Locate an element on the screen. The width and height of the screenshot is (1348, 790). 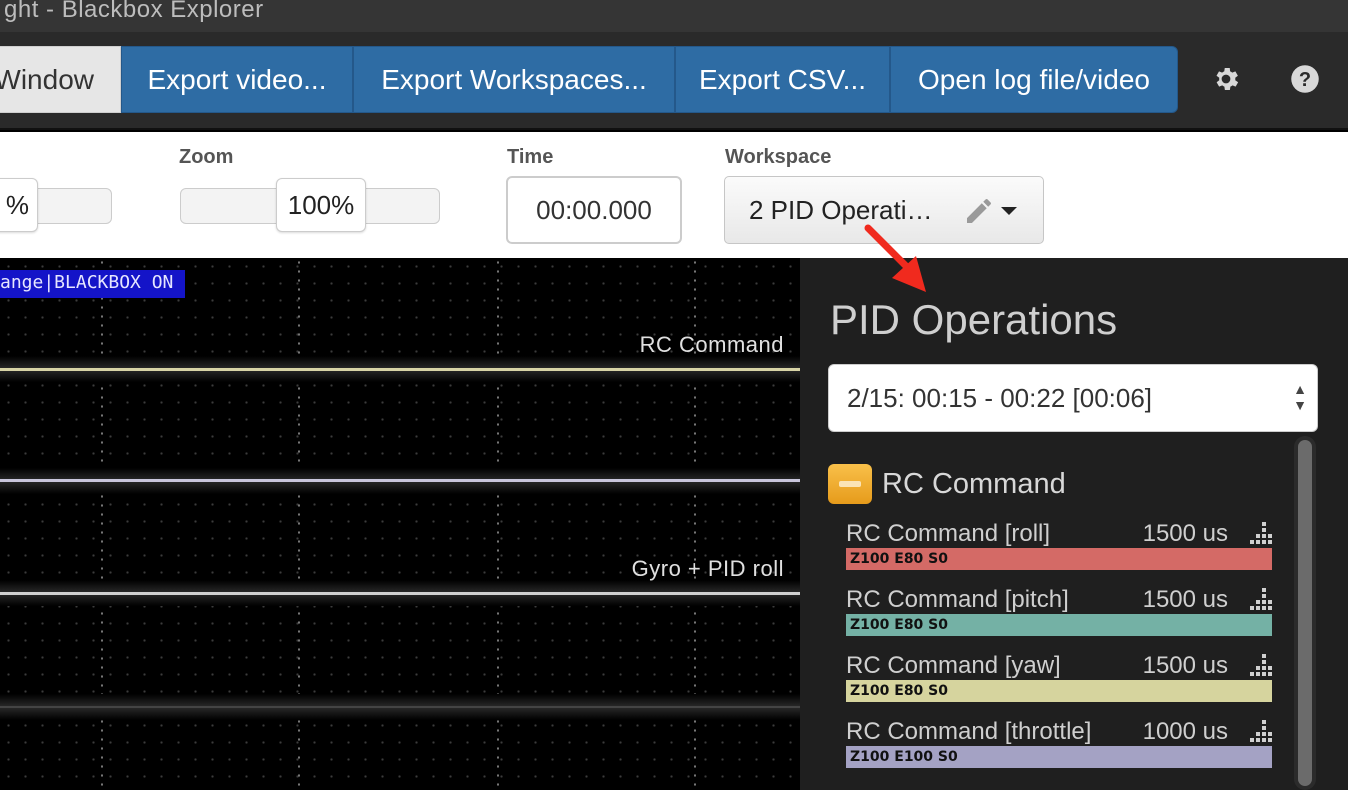
panel-scrollbar is located at coordinates (1305, 613).